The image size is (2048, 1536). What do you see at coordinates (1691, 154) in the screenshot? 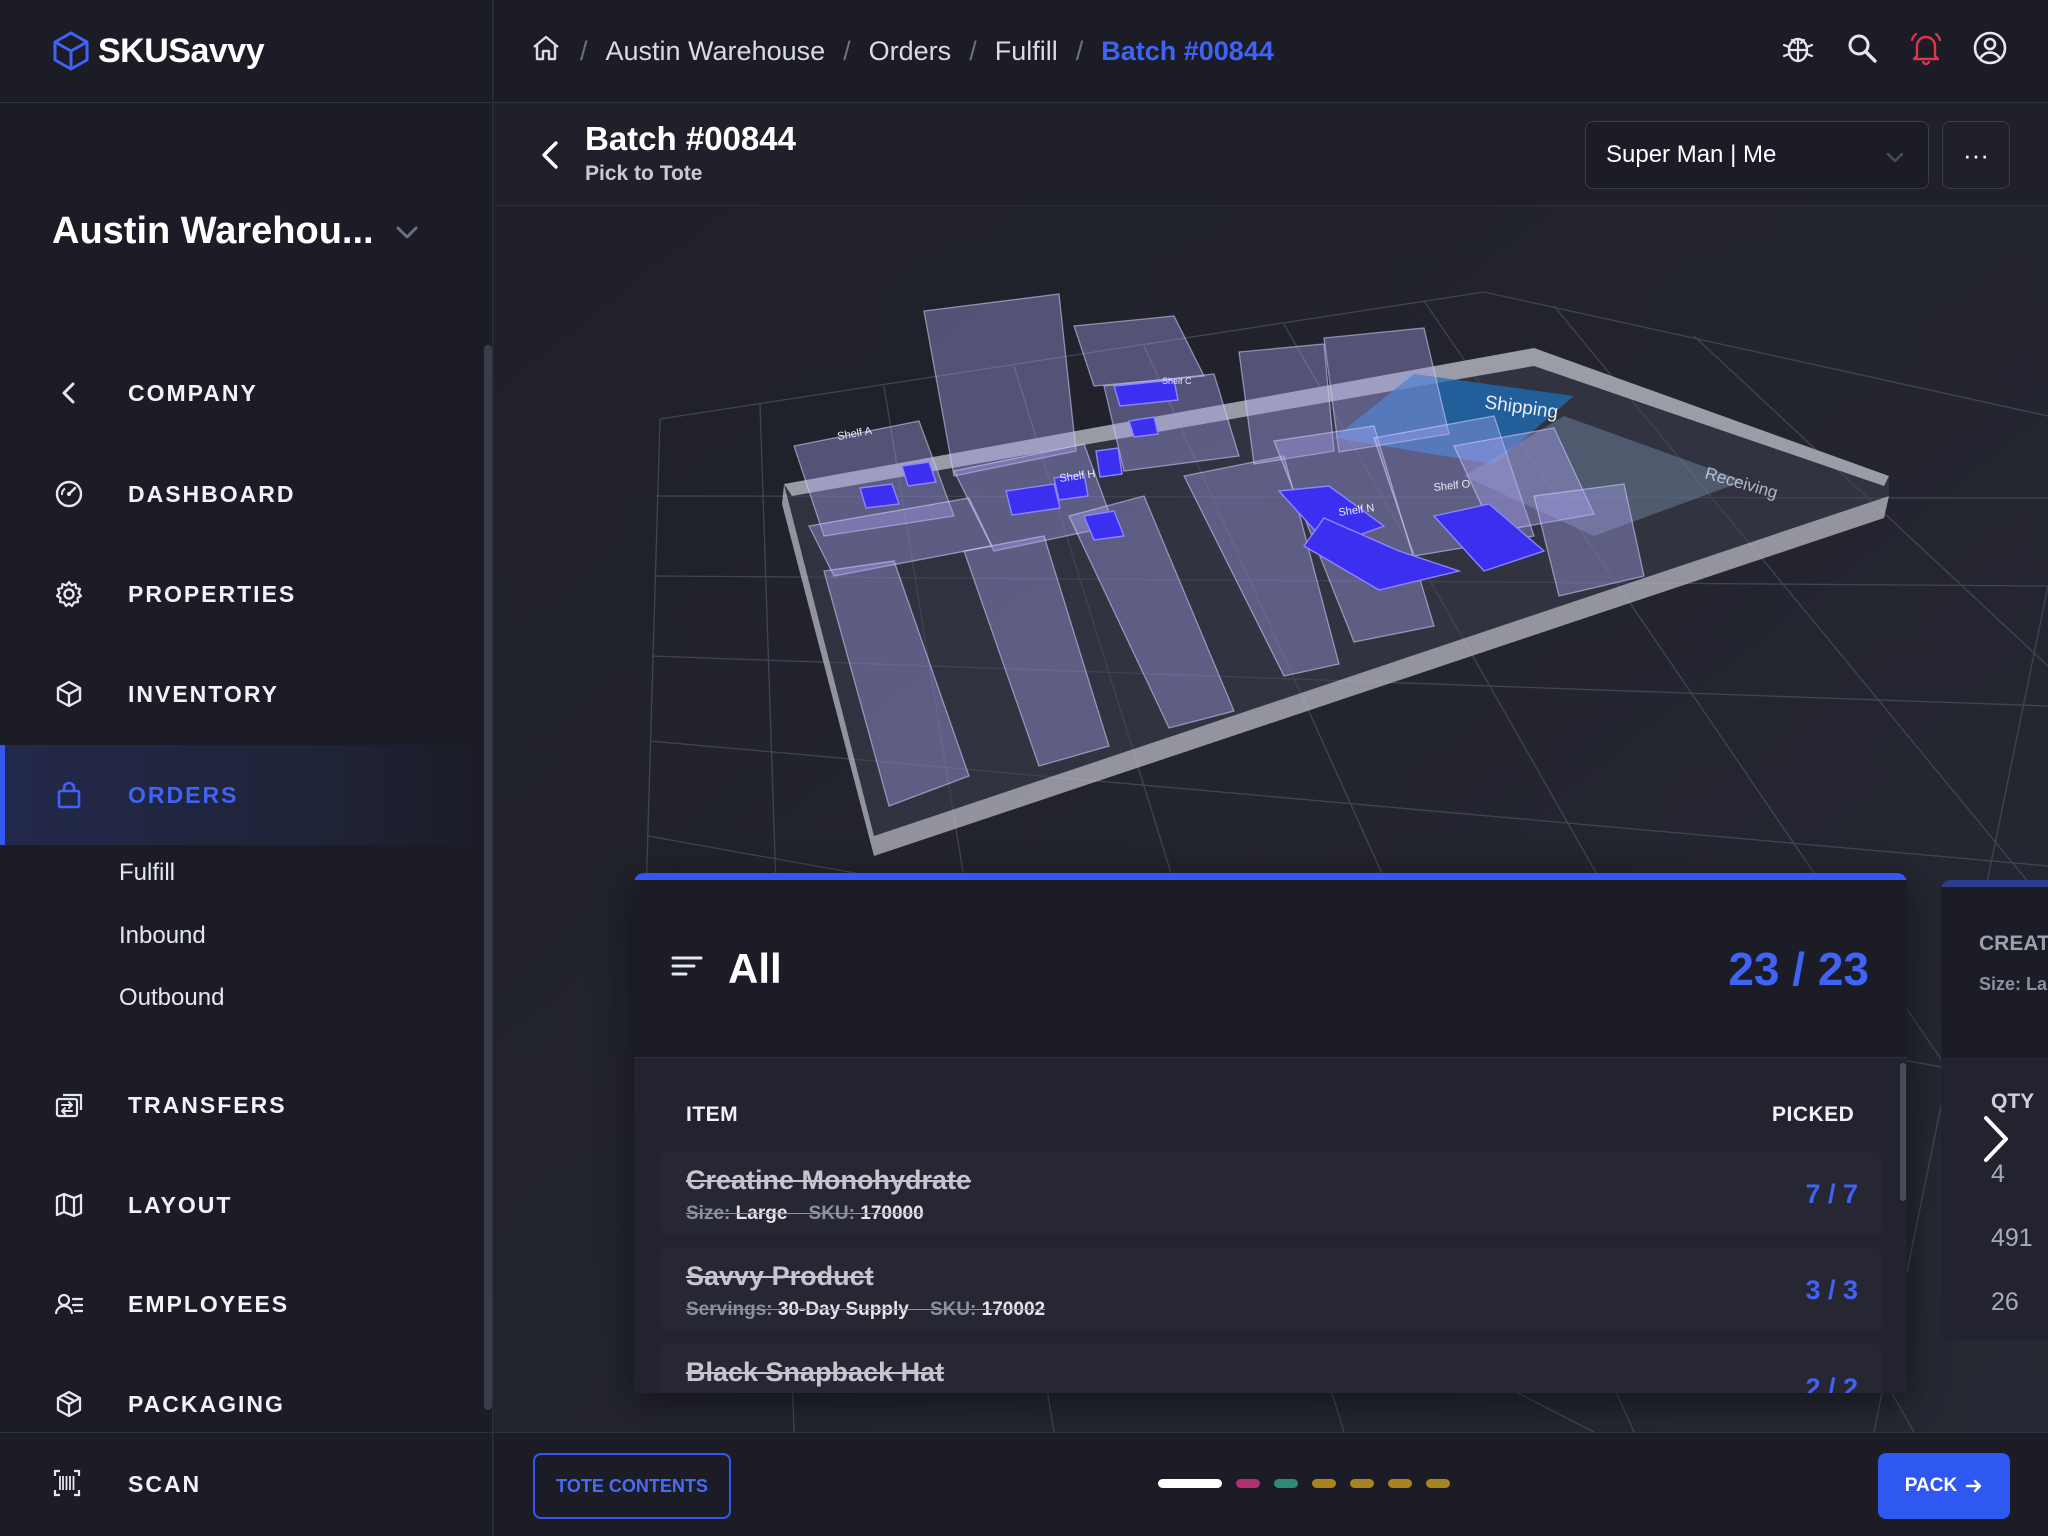
I see `picker-user-value: Super Man | Me` at bounding box center [1691, 154].